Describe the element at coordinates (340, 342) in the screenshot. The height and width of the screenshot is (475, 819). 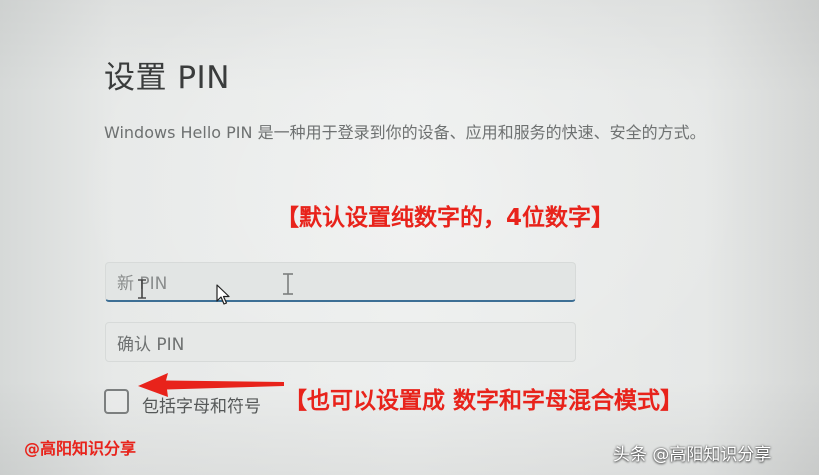
I see `confirm-pin-input: 确认 PIN` at that location.